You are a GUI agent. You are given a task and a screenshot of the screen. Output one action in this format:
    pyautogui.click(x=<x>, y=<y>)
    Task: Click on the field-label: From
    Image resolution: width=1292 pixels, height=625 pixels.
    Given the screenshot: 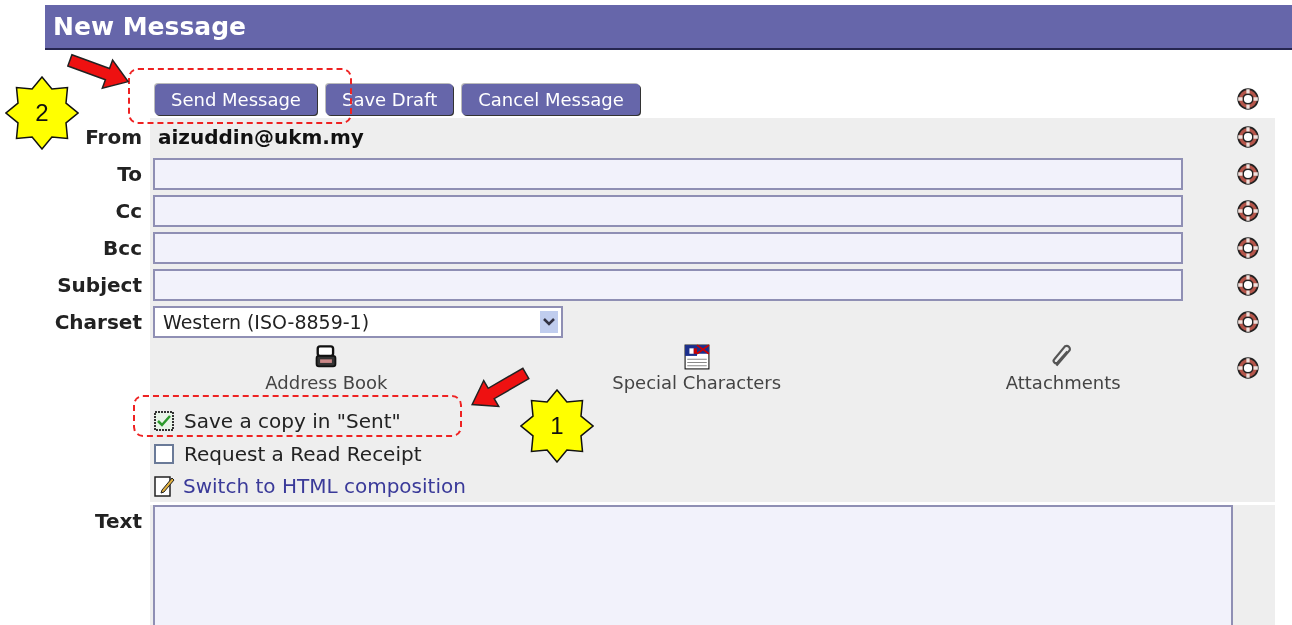 What is the action you would take?
    pyautogui.click(x=113, y=136)
    